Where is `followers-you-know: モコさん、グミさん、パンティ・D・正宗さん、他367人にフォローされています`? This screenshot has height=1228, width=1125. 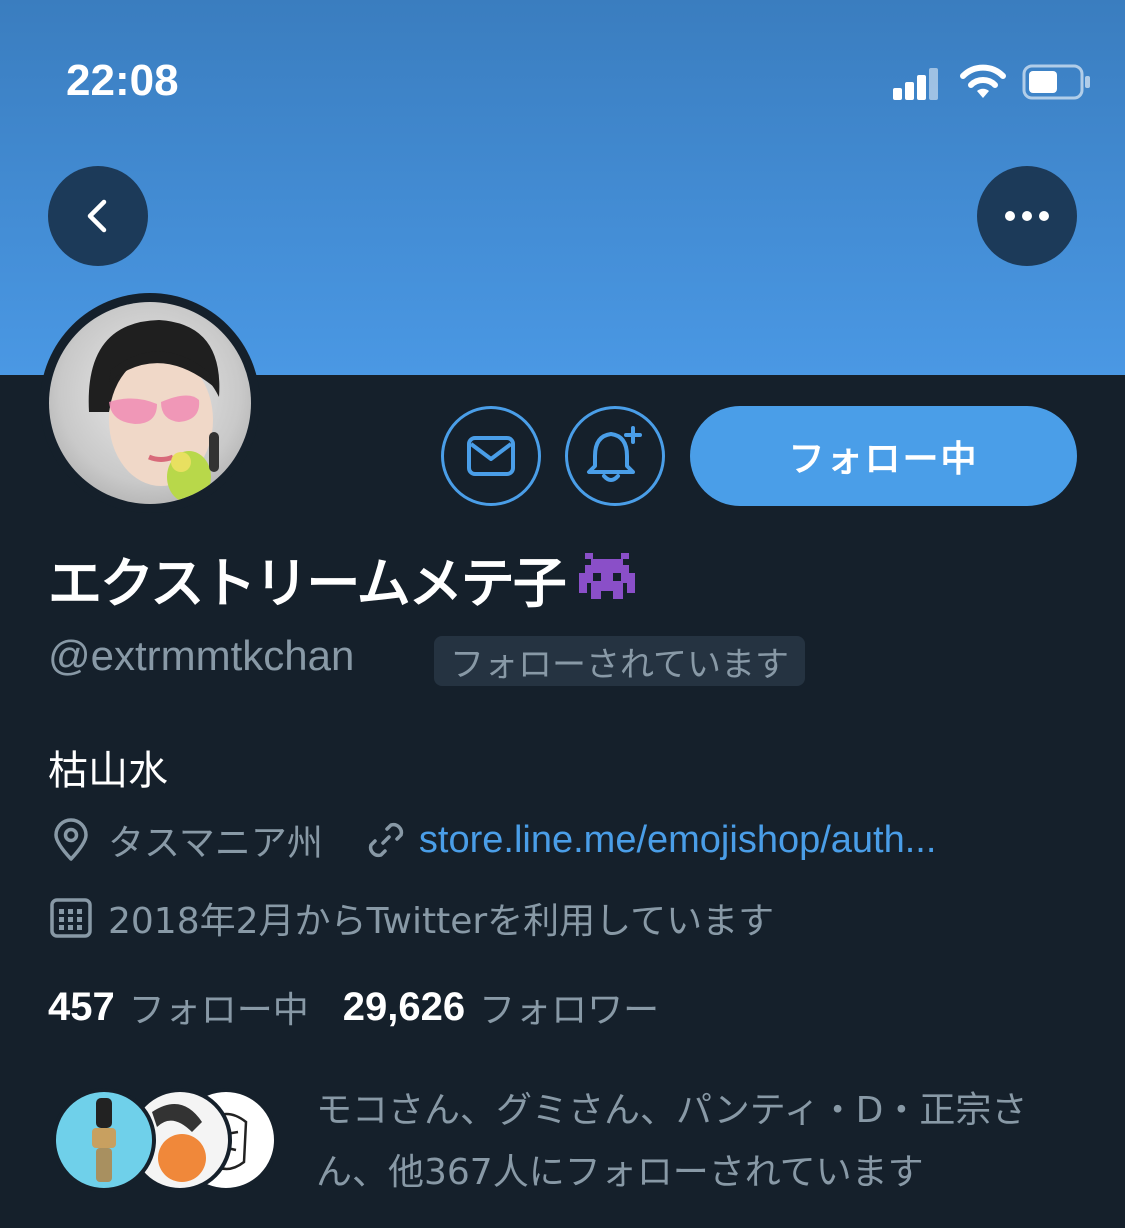 followers-you-know: モコさん、グミさん、パンティ・D・正宗さん、他367人にフォローされています is located at coordinates (567, 1140).